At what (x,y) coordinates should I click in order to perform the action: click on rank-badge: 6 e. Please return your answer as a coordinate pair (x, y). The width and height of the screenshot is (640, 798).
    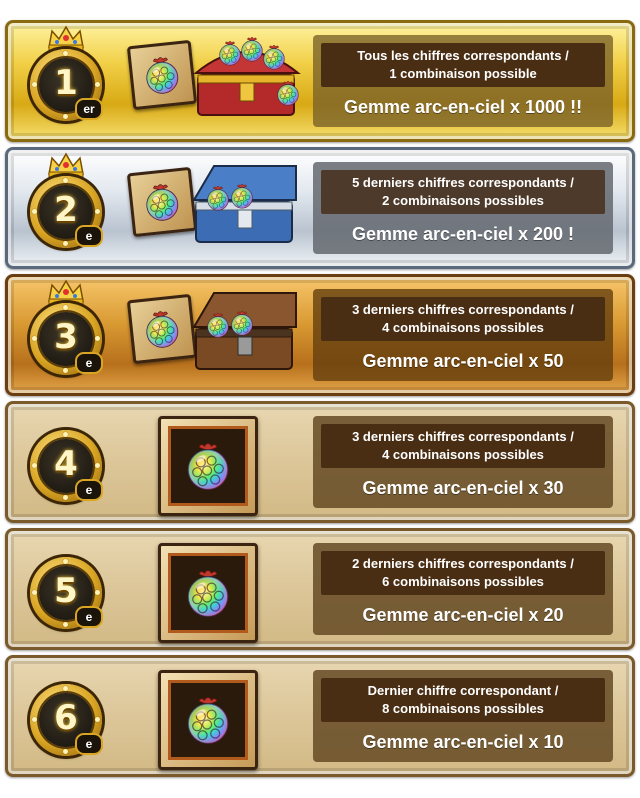
    Looking at the image, I should click on (66, 720).